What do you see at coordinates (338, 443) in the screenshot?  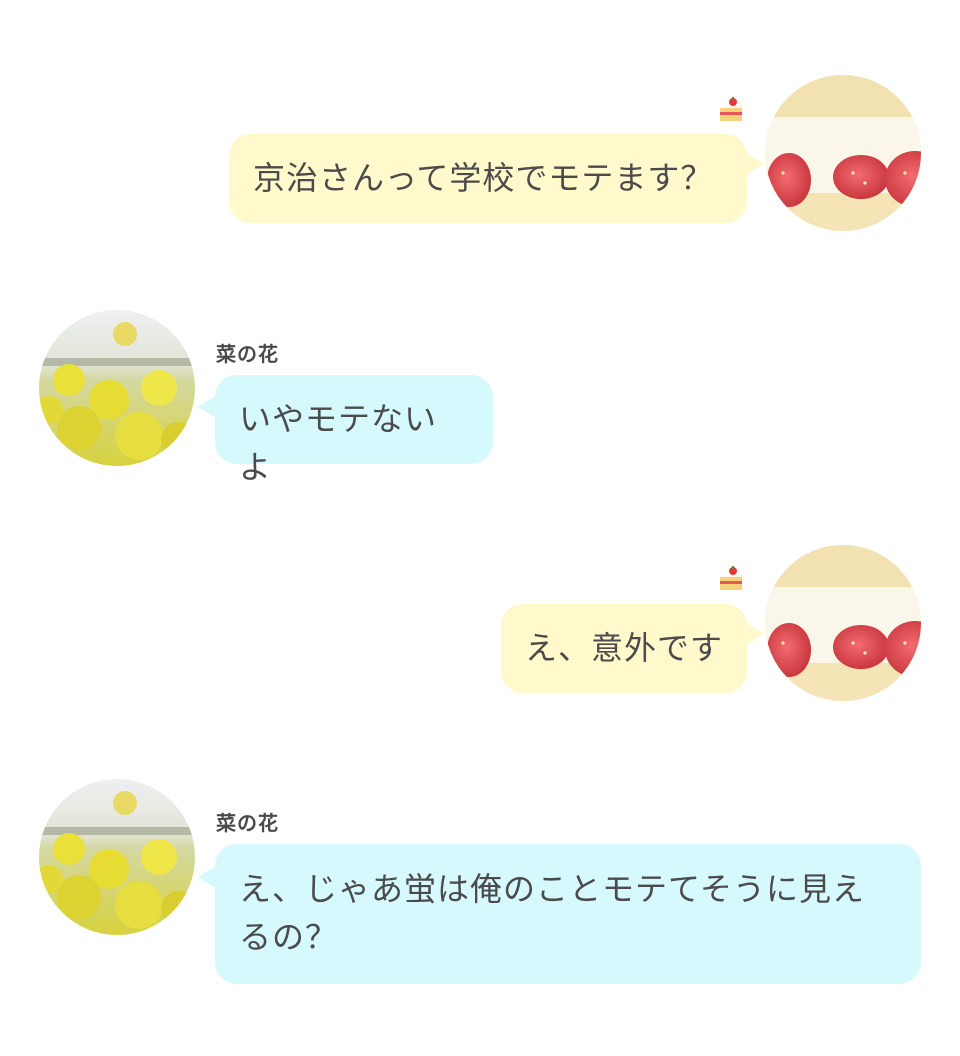 I see `message-text: いやモテないよ` at bounding box center [338, 443].